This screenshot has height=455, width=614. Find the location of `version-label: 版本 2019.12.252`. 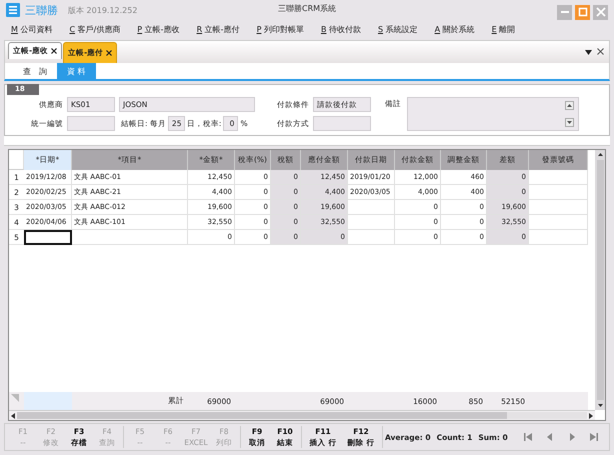

version-label: 版本 2019.12.252 is located at coordinates (103, 10).